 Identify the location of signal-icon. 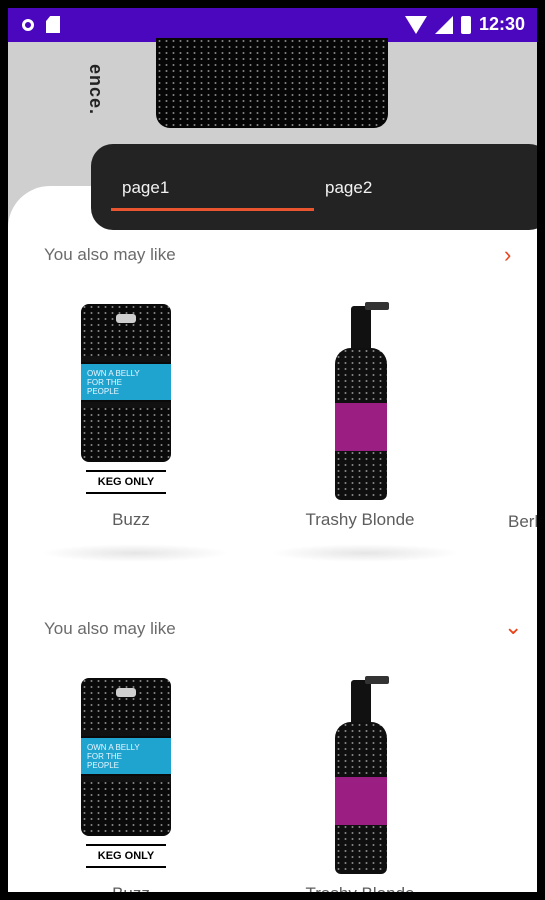
(443, 24).